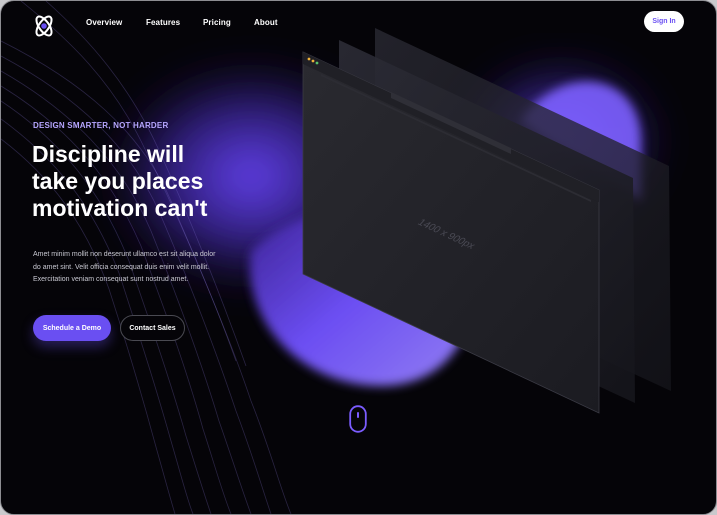 The image size is (717, 515). I want to click on headline-line: motivation can't, so click(120, 208).